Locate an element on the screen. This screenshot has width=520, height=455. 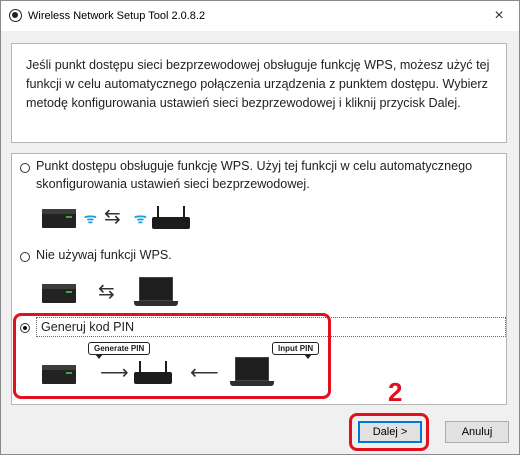
next-button: Dalej > is located at coordinates (390, 432).